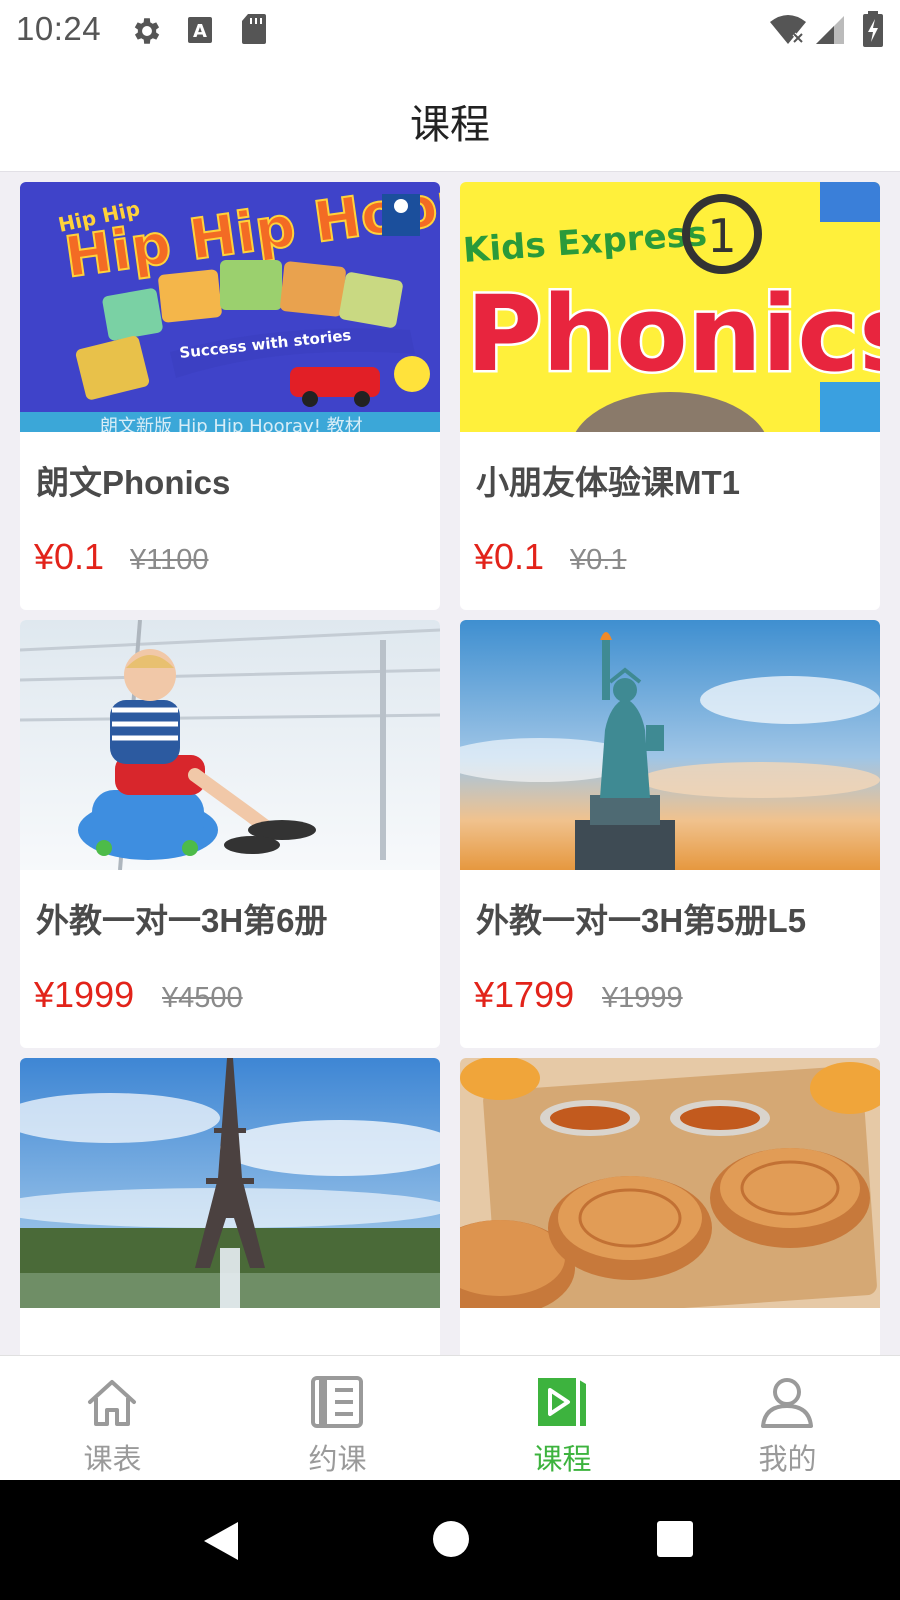  Describe the element at coordinates (182, 920) in the screenshot. I see `course-name: 外教一对一3H第6册` at that location.